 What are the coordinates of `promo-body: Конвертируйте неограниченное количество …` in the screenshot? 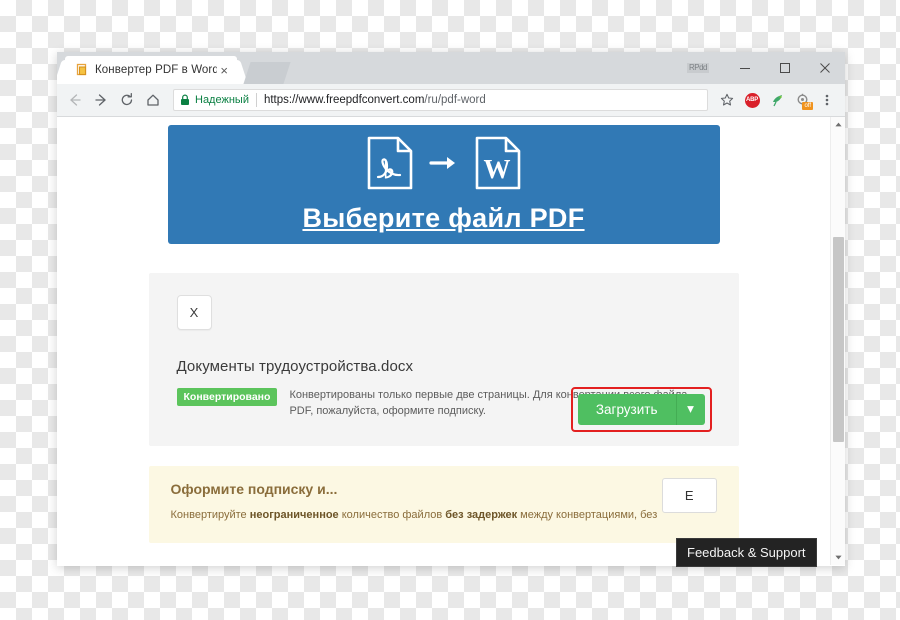 It's located at (416, 515).